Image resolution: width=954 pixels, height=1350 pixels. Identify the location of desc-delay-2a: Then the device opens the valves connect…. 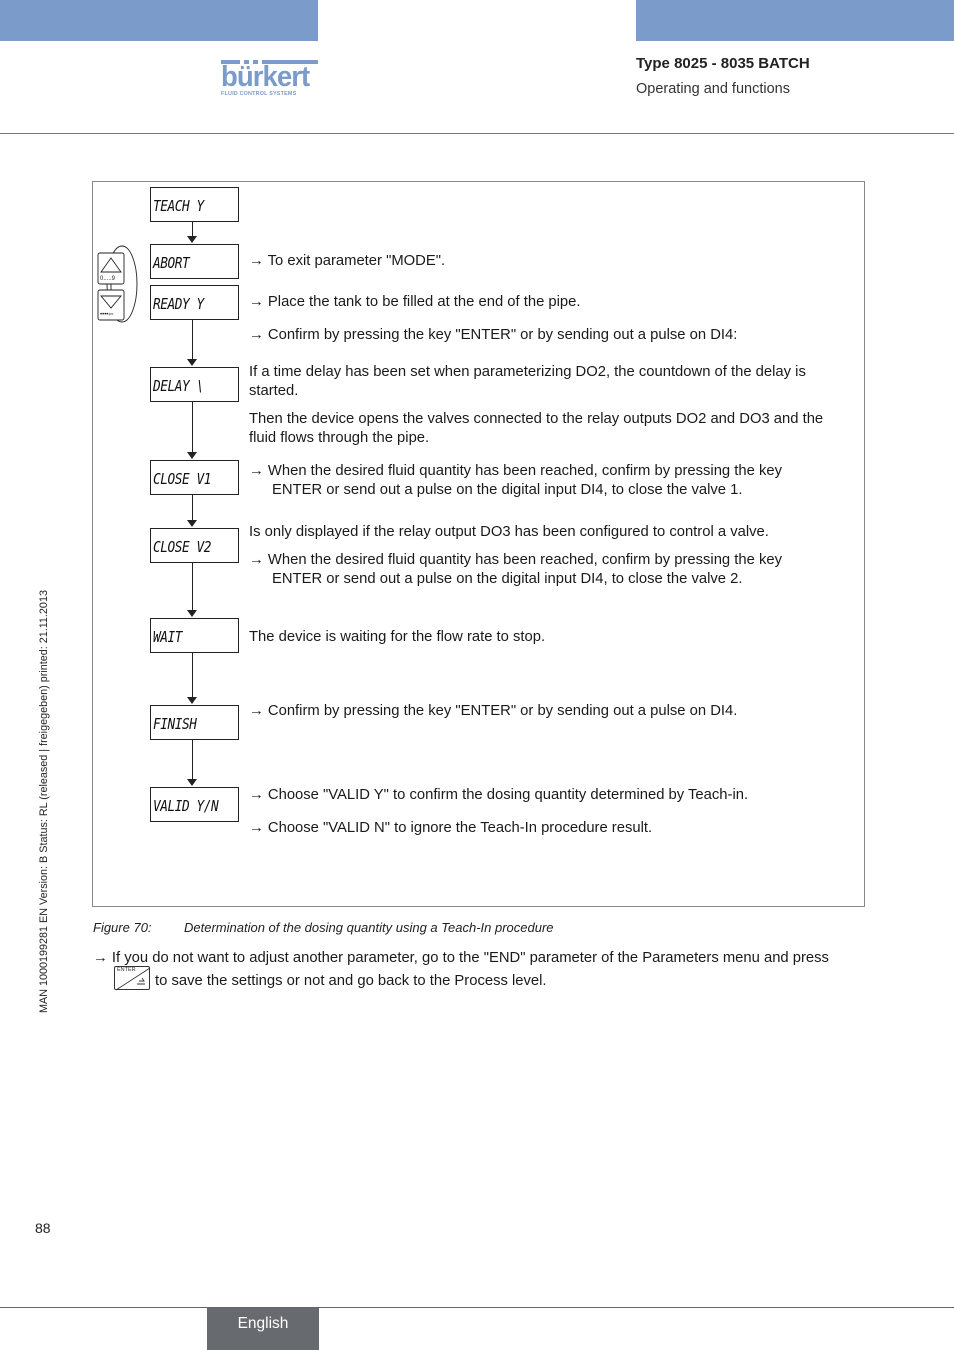
(536, 419).